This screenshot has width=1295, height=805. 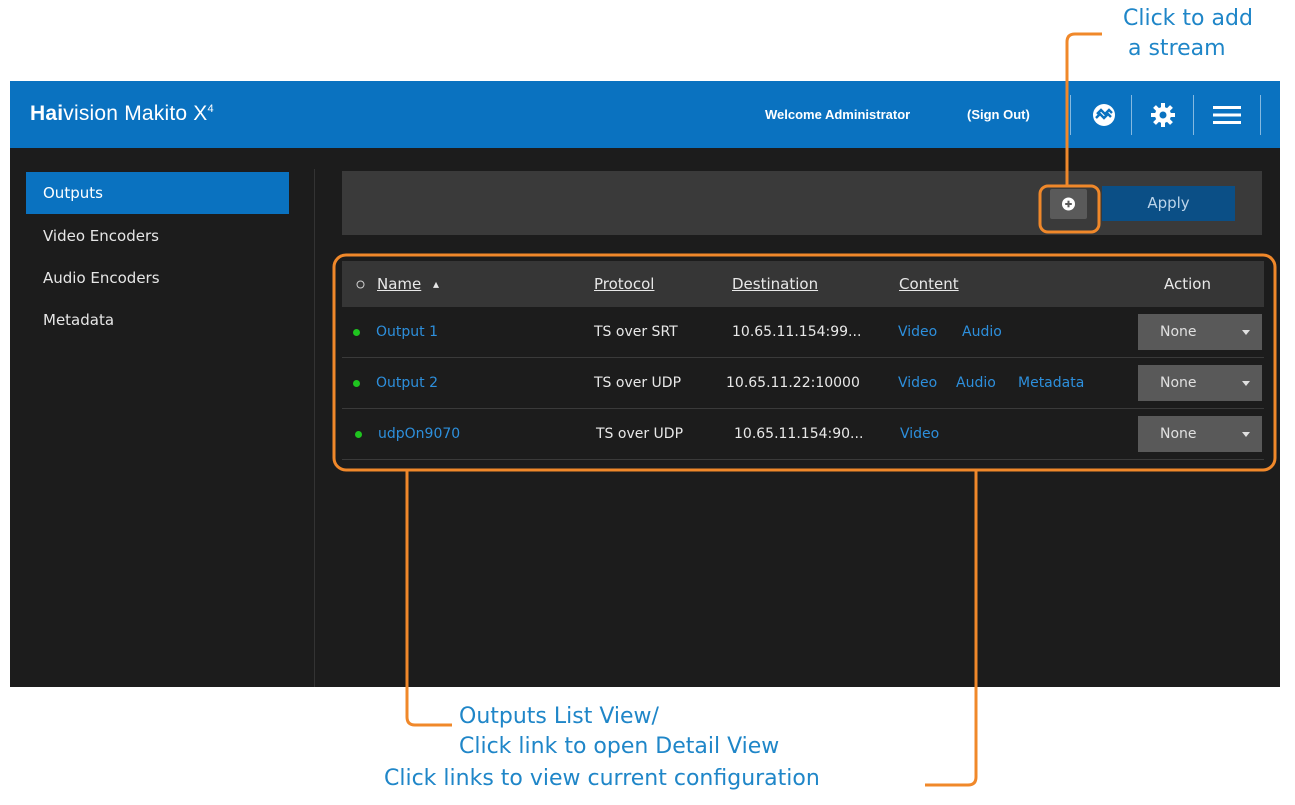 What do you see at coordinates (407, 332) in the screenshot?
I see `output-name-link: Output 1` at bounding box center [407, 332].